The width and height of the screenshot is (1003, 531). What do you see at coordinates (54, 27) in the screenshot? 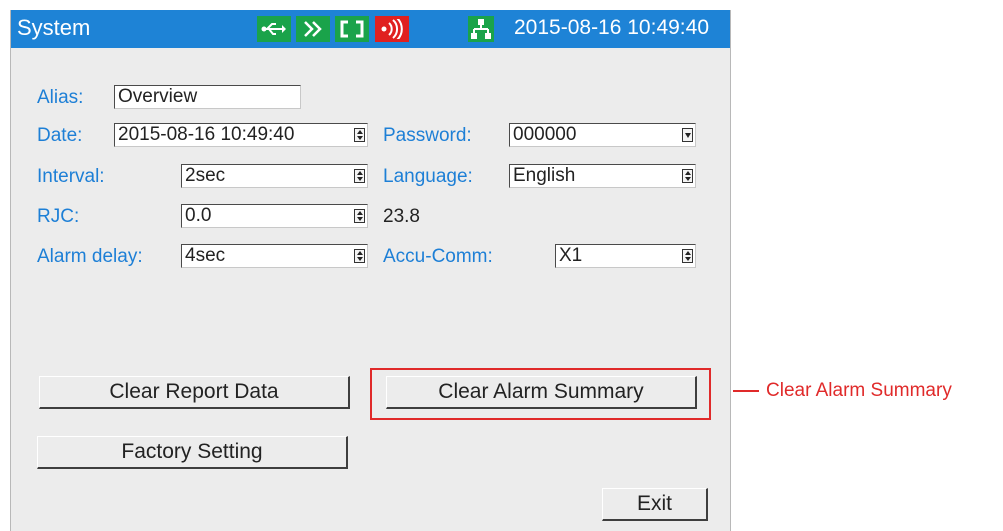
I see `screen-title: System` at bounding box center [54, 27].